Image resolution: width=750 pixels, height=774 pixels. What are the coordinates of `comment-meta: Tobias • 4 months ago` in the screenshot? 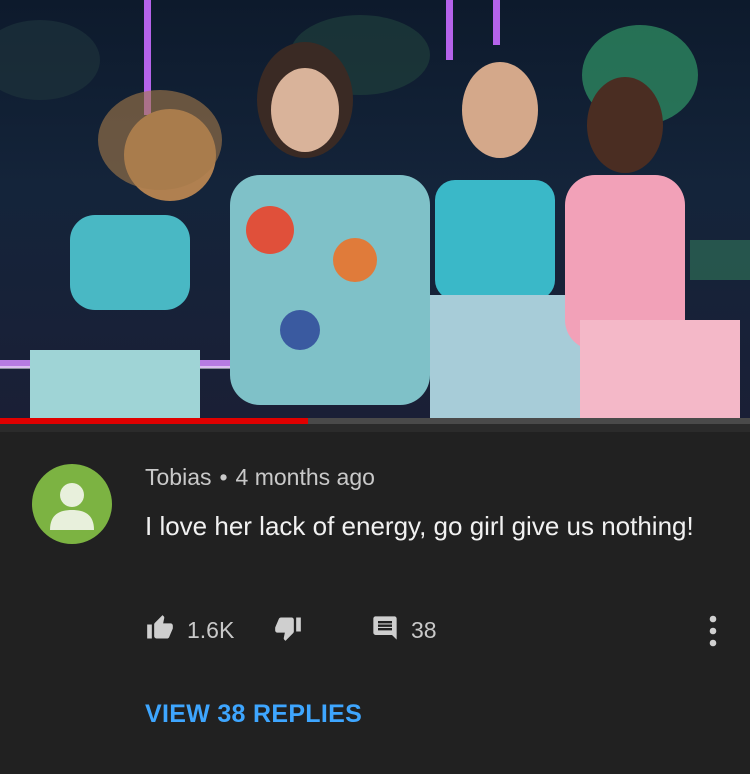 It's located at (260, 477).